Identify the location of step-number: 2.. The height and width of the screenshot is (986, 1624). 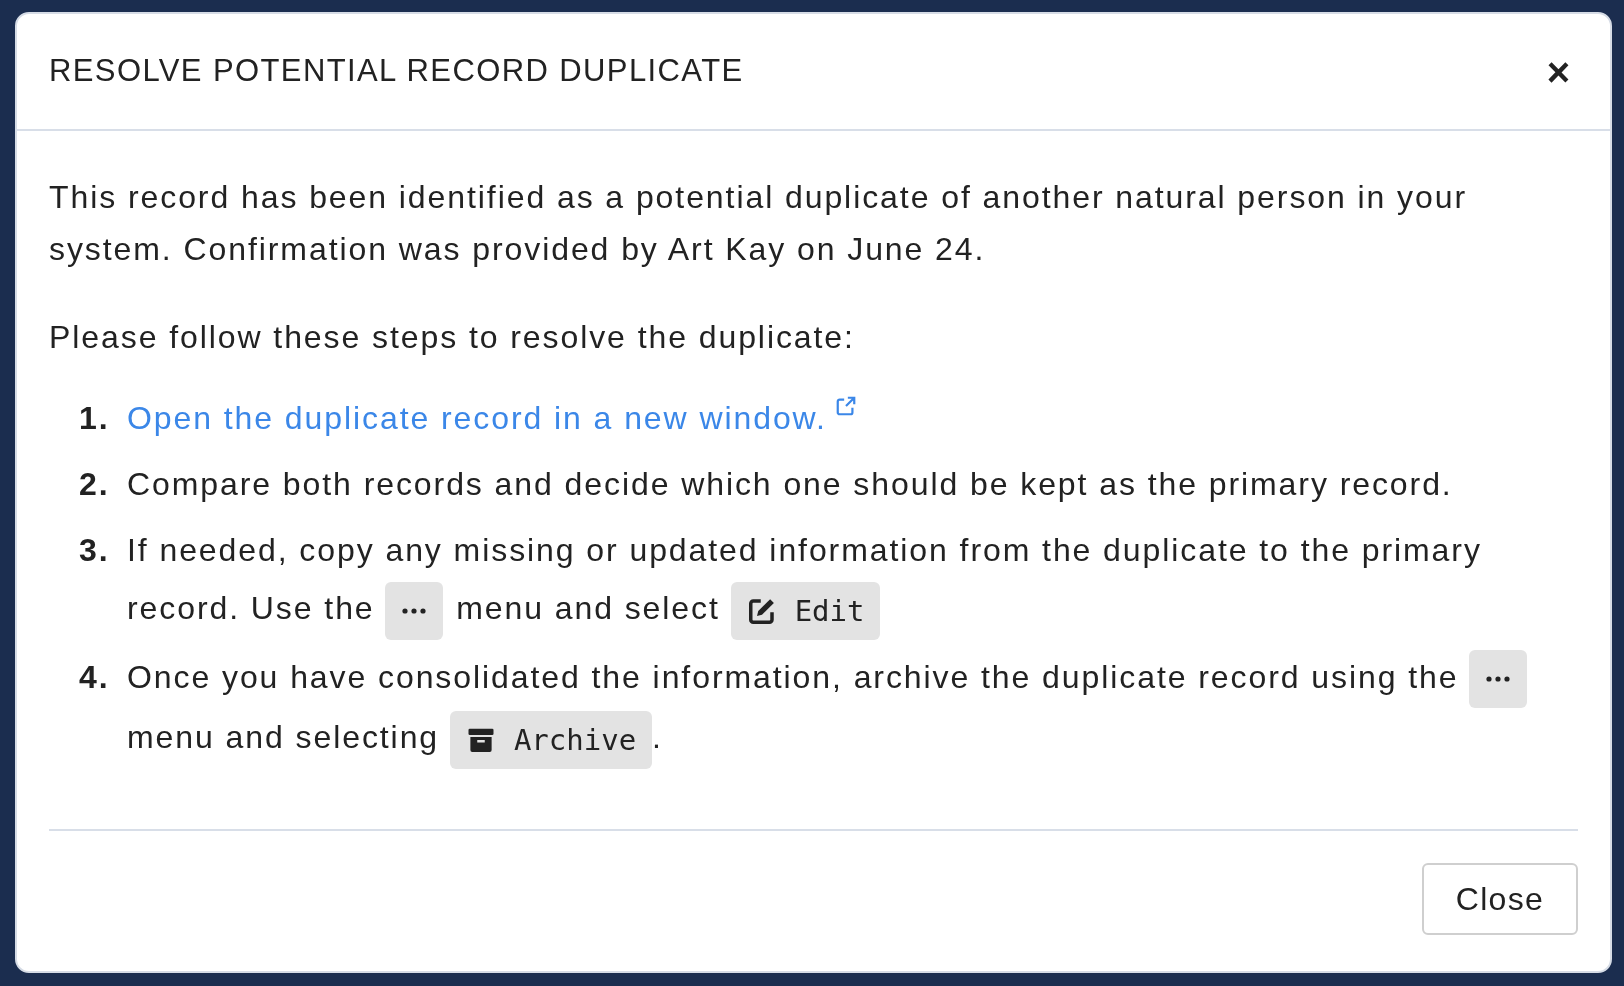
(94, 484).